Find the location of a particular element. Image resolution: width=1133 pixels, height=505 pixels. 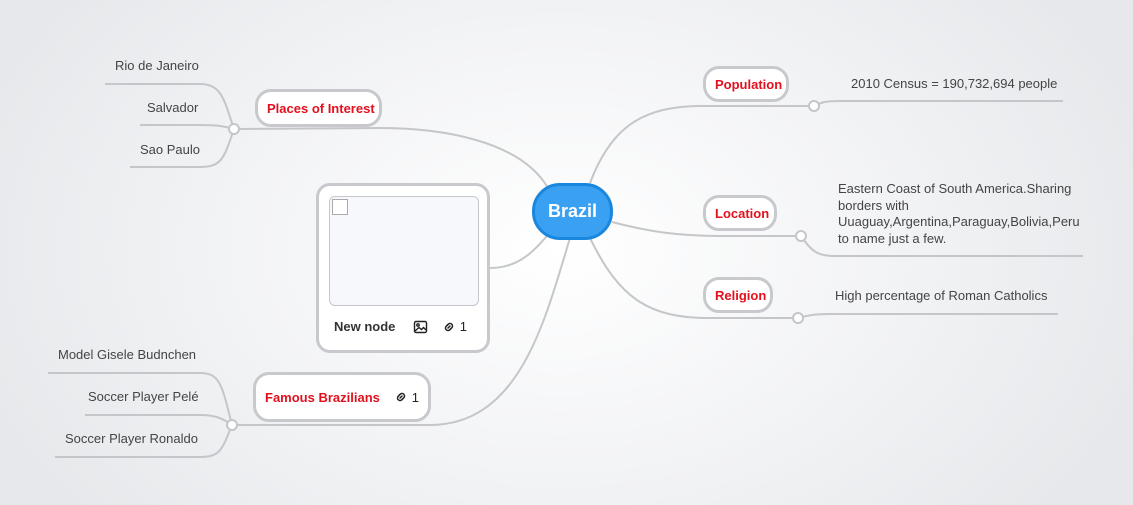

topic-label: Places of Interest is located at coordinates (321, 108).